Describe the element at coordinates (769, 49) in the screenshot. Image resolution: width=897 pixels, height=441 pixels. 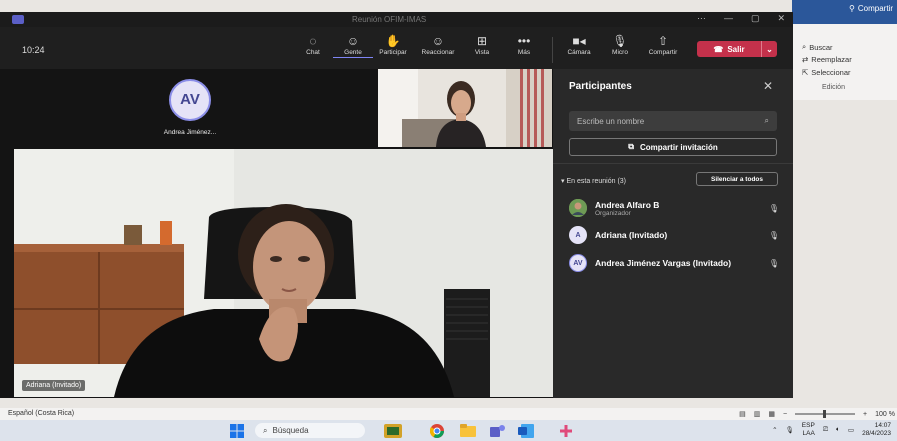
I see `leave-options-chevron-icon: ⌄` at that location.